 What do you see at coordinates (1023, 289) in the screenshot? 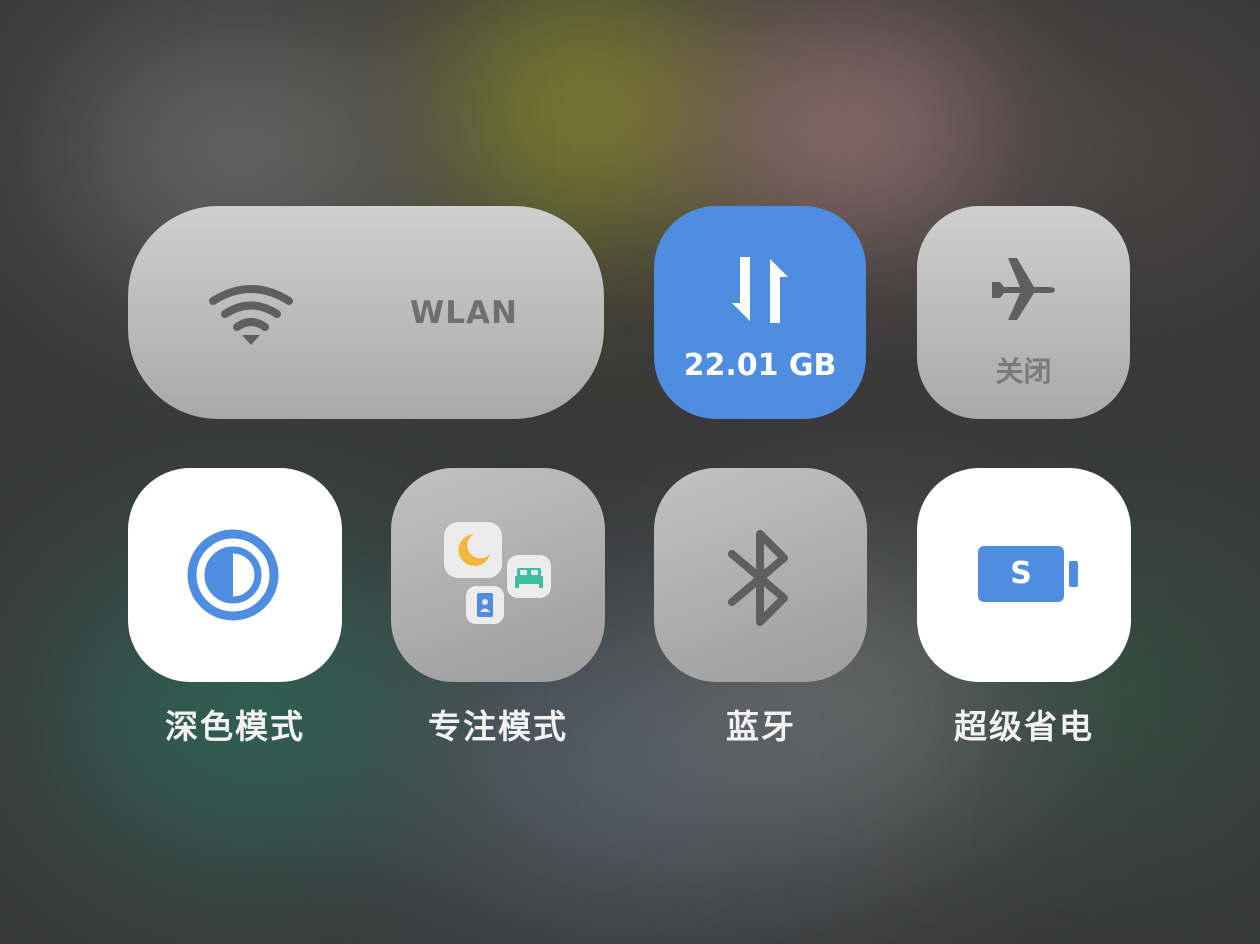
I see `airplane-icon` at bounding box center [1023, 289].